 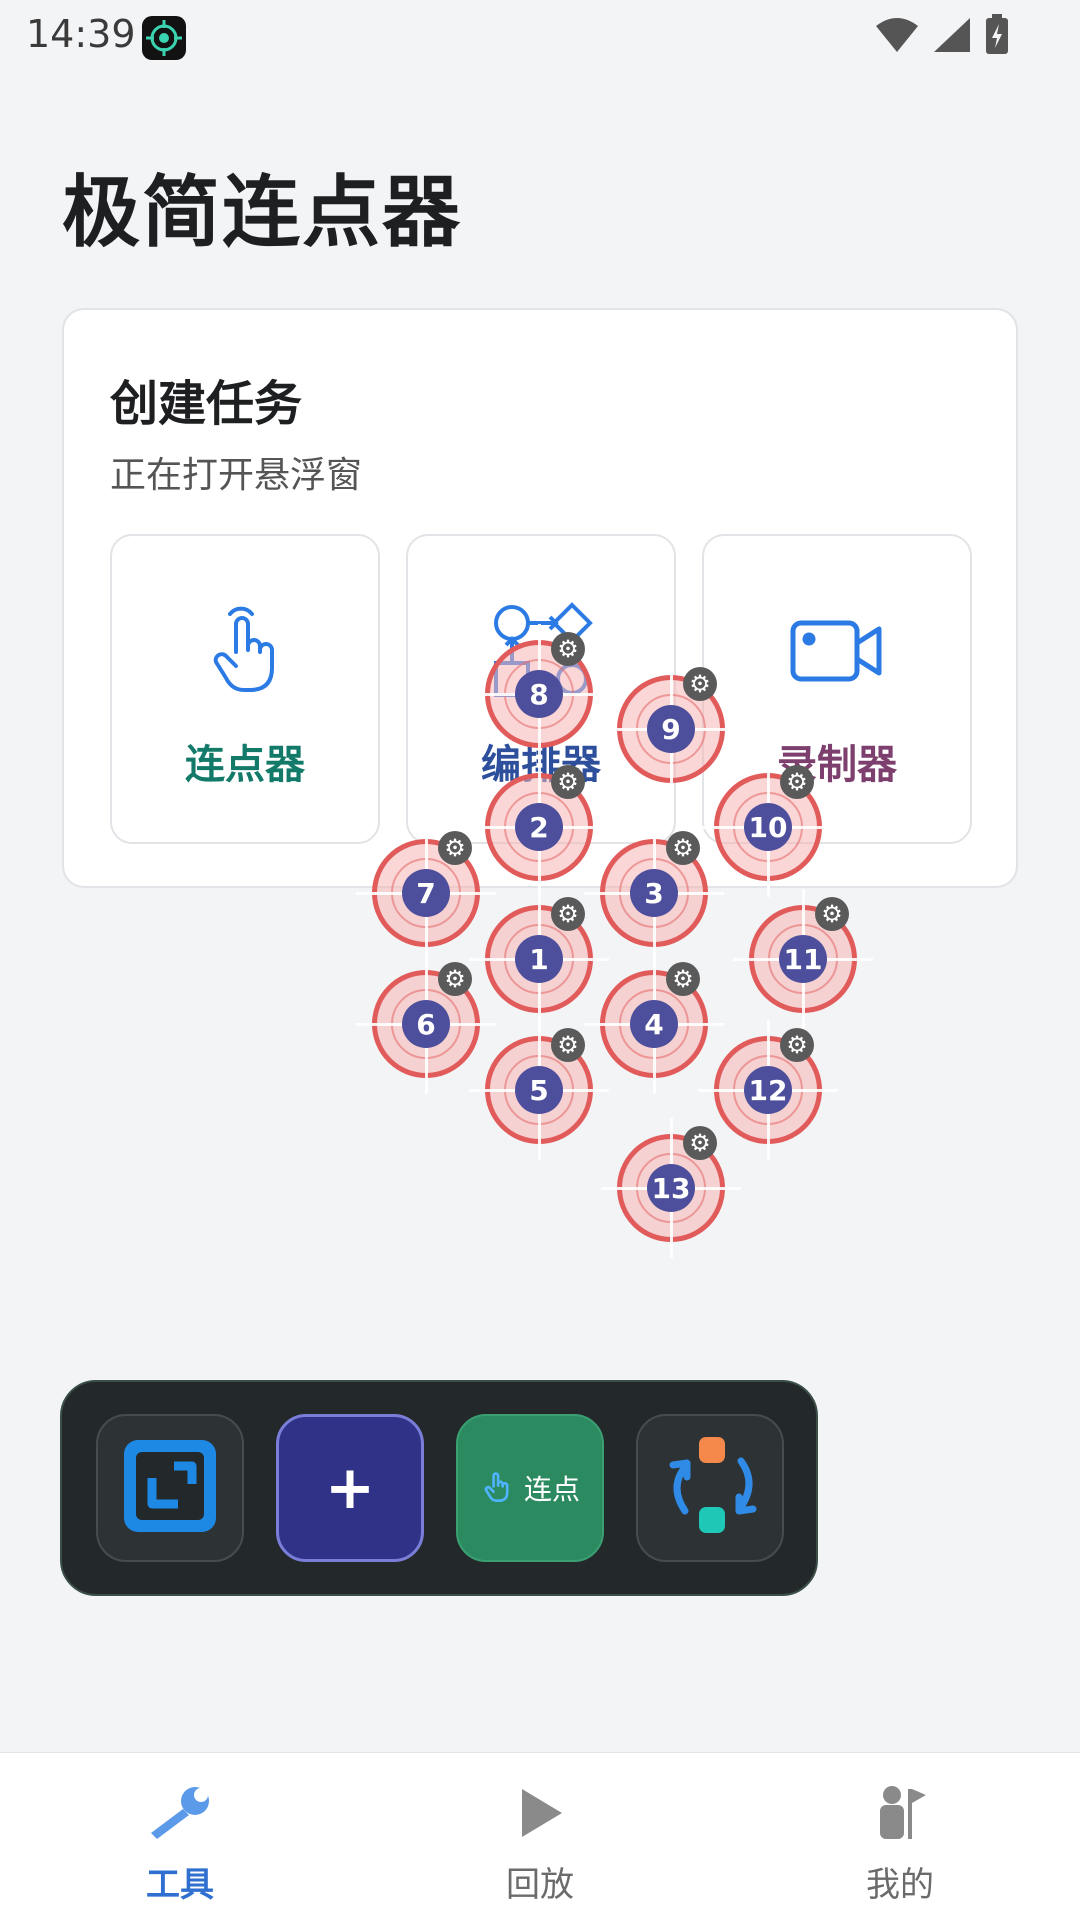 I want to click on marker-number: 5, so click(x=539, y=1090).